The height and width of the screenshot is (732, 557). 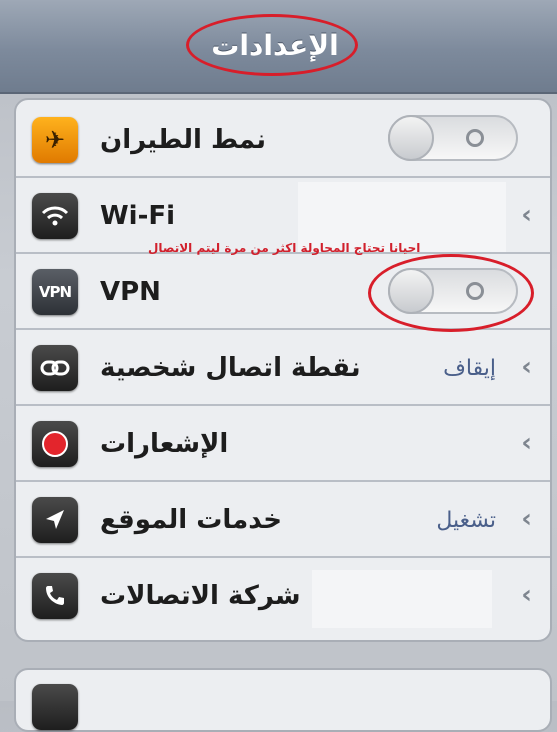 I want to click on airplane-mode-label: نمط الطيران, so click(x=183, y=140).